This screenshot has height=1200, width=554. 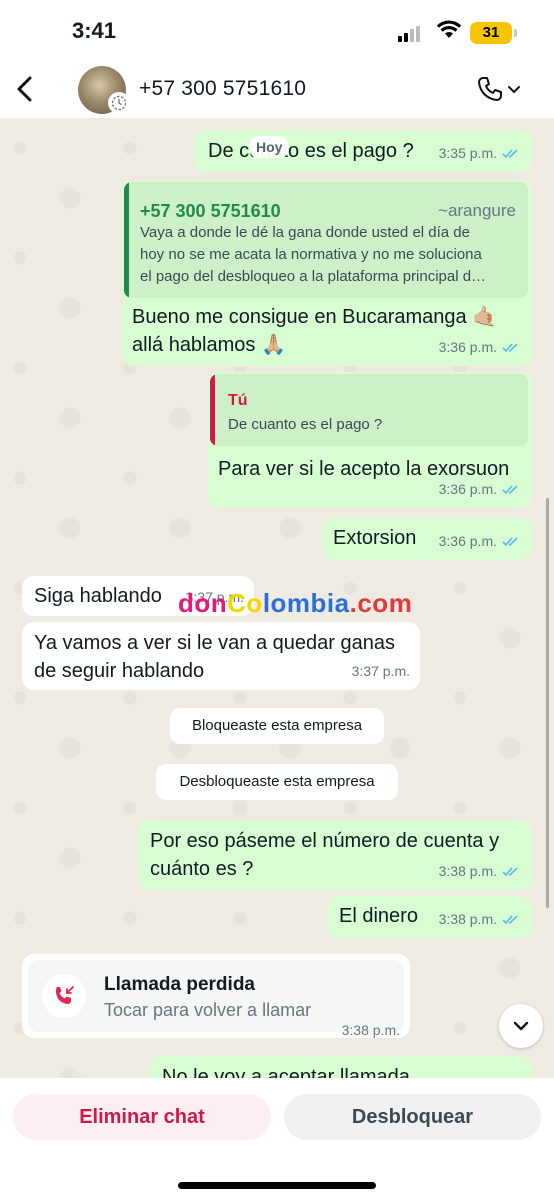 I want to click on call-button, so click(x=502, y=89).